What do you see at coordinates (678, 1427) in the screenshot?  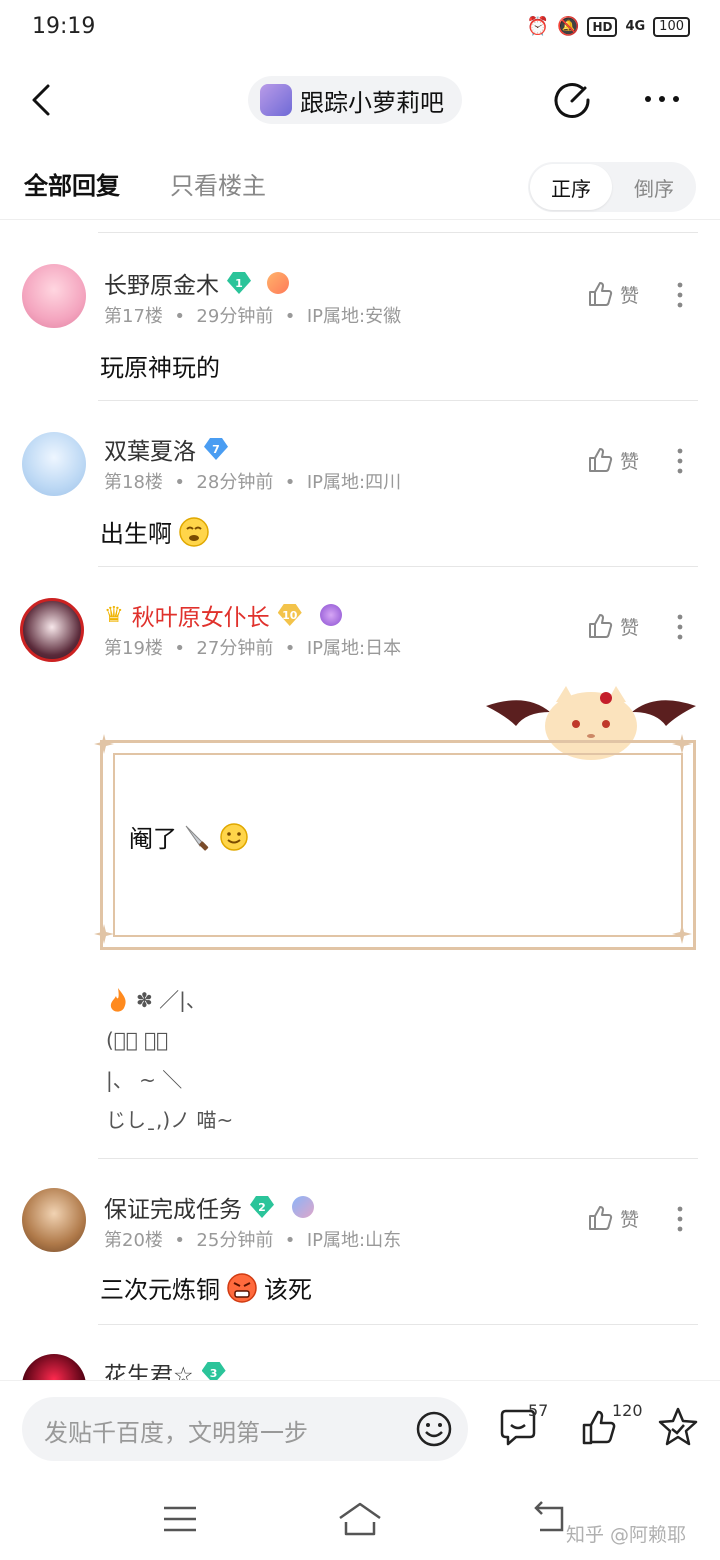 I see `star-favorite-icon` at bounding box center [678, 1427].